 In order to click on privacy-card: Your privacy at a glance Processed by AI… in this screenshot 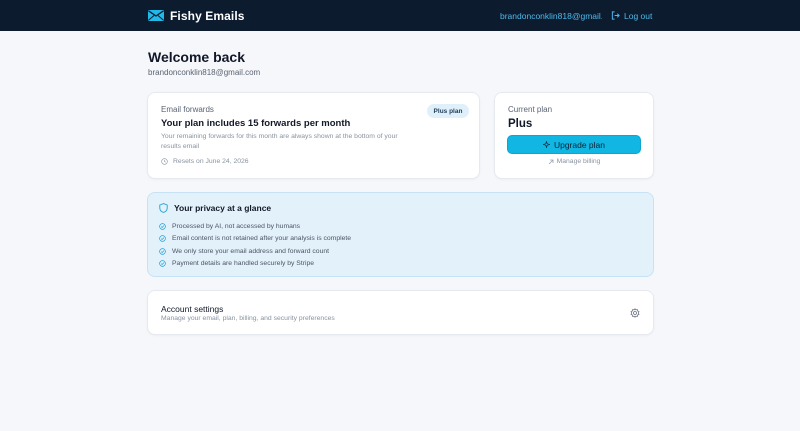, I will do `click(400, 234)`.